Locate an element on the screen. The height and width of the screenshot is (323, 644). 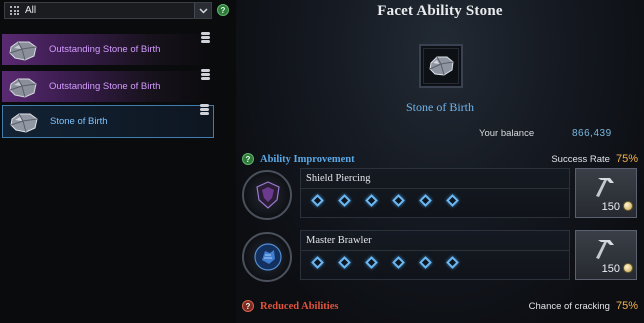
ability-row-shield-piercing: Shield Piercing 150 is located at coordinates (440, 195).